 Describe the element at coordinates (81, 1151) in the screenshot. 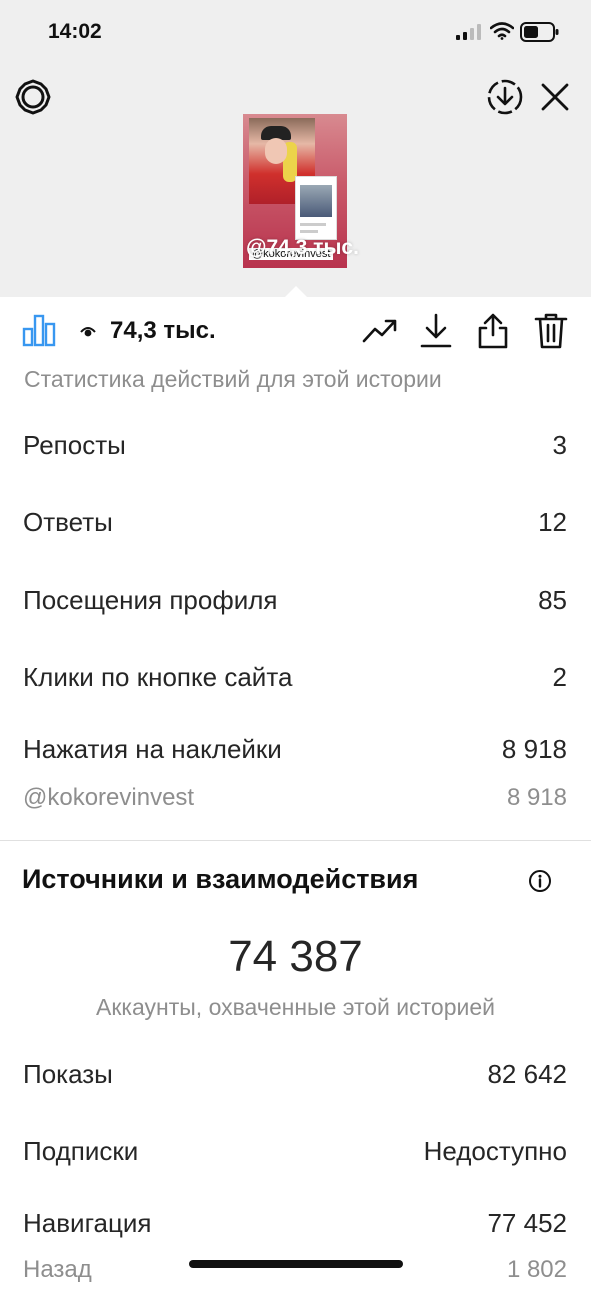

I see `stat-label: Подписки` at that location.